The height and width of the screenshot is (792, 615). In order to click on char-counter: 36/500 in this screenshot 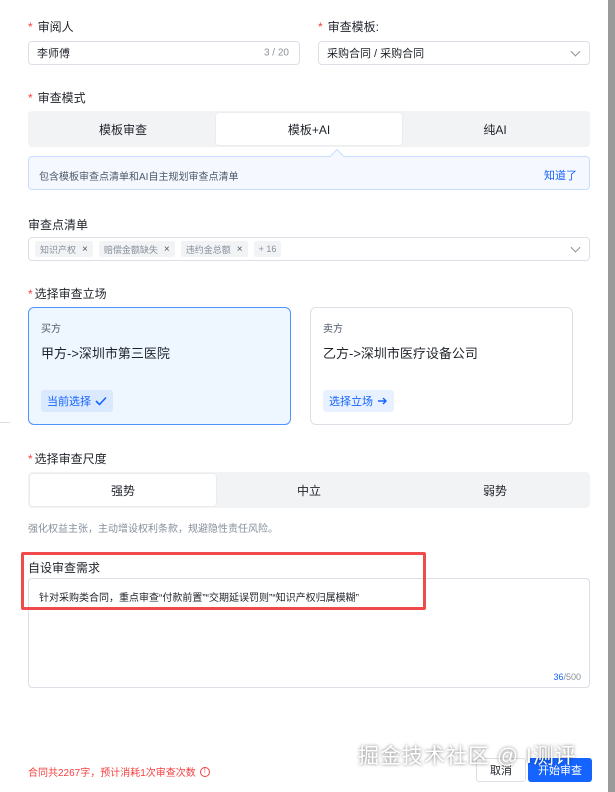, I will do `click(567, 677)`.